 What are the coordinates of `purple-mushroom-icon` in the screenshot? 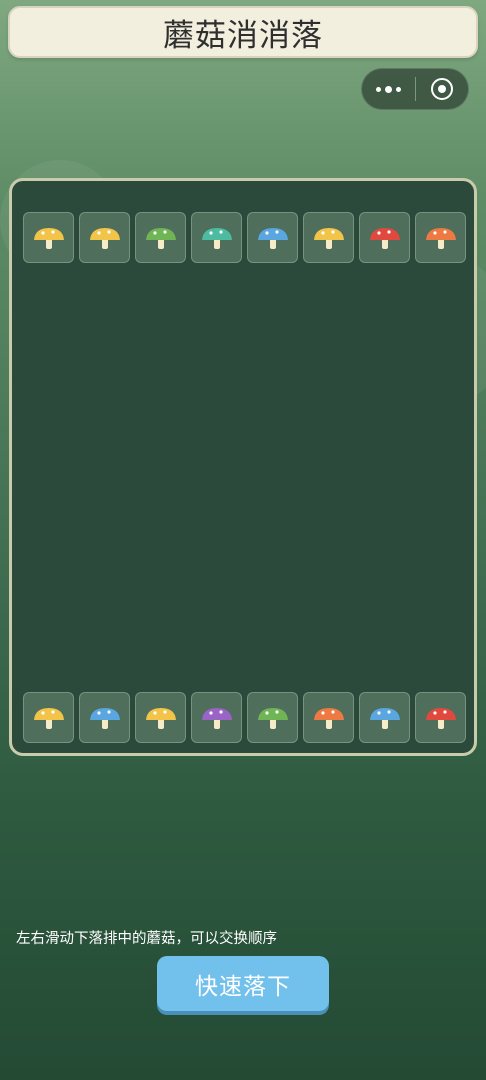 It's located at (217, 718).